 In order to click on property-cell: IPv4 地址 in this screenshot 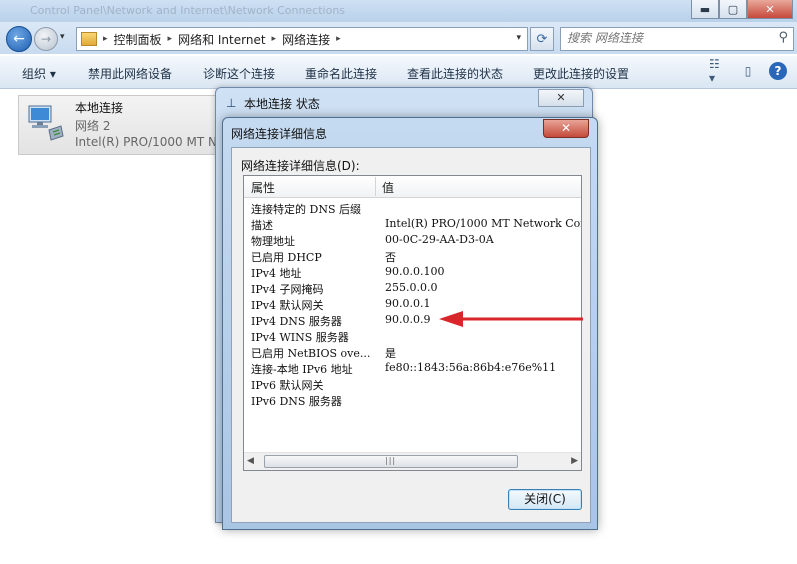, I will do `click(276, 273)`.